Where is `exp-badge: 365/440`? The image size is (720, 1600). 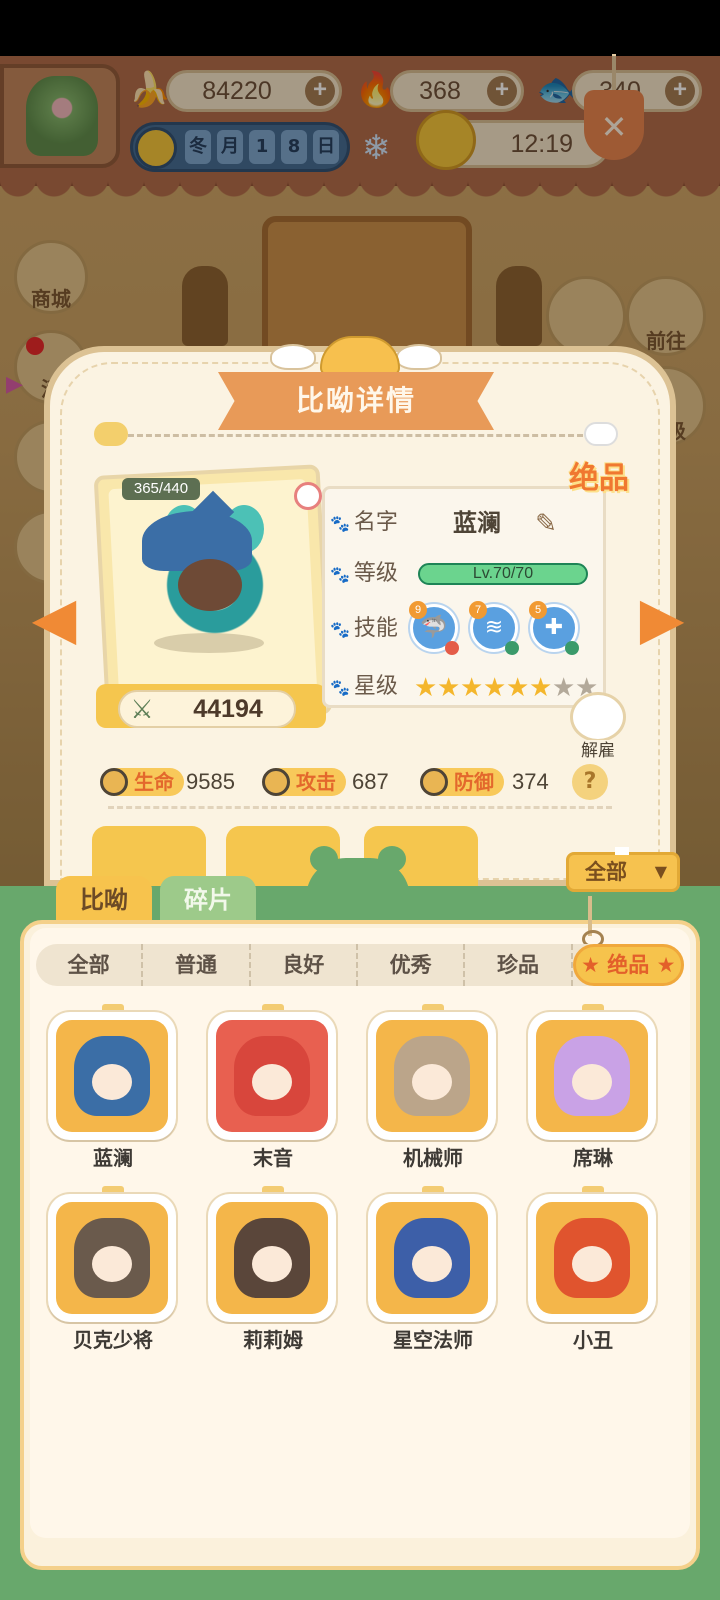 exp-badge: 365/440 is located at coordinates (161, 489).